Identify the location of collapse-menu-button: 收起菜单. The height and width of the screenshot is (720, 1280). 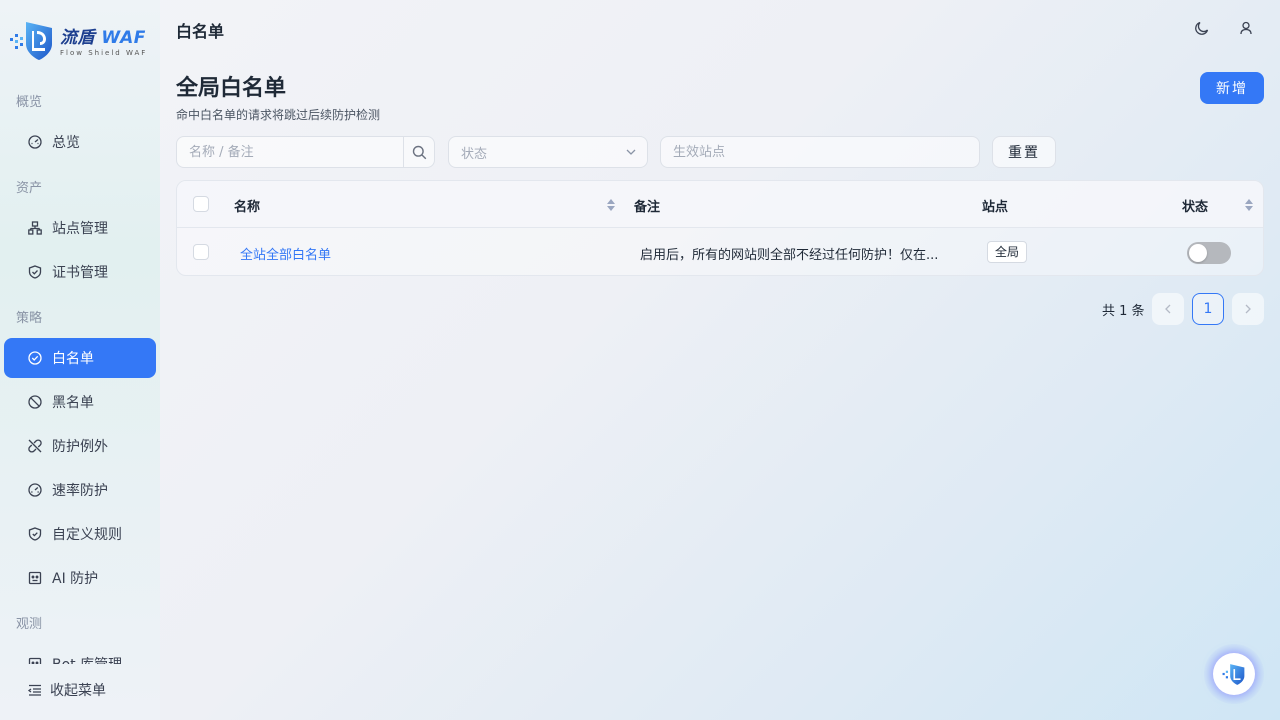
(67, 690).